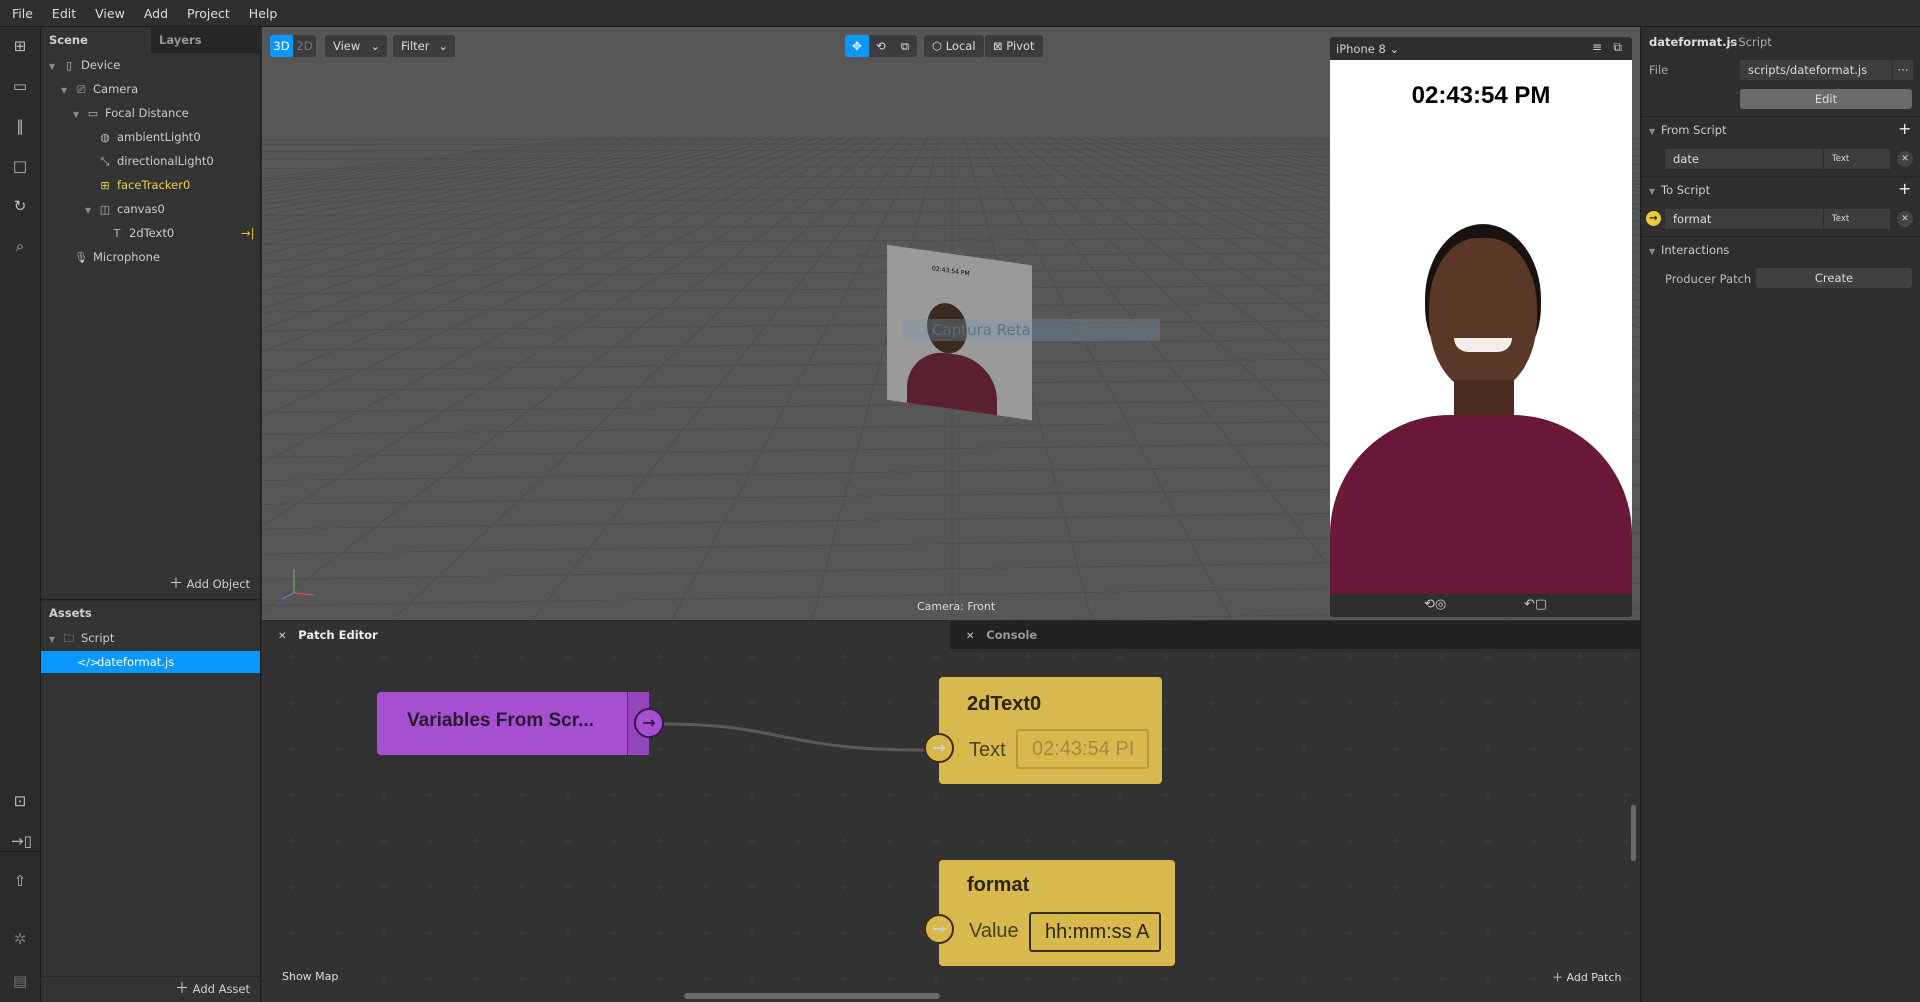  What do you see at coordinates (212, 989) in the screenshot?
I see `add-asset-button: ＋ Add Asset` at bounding box center [212, 989].